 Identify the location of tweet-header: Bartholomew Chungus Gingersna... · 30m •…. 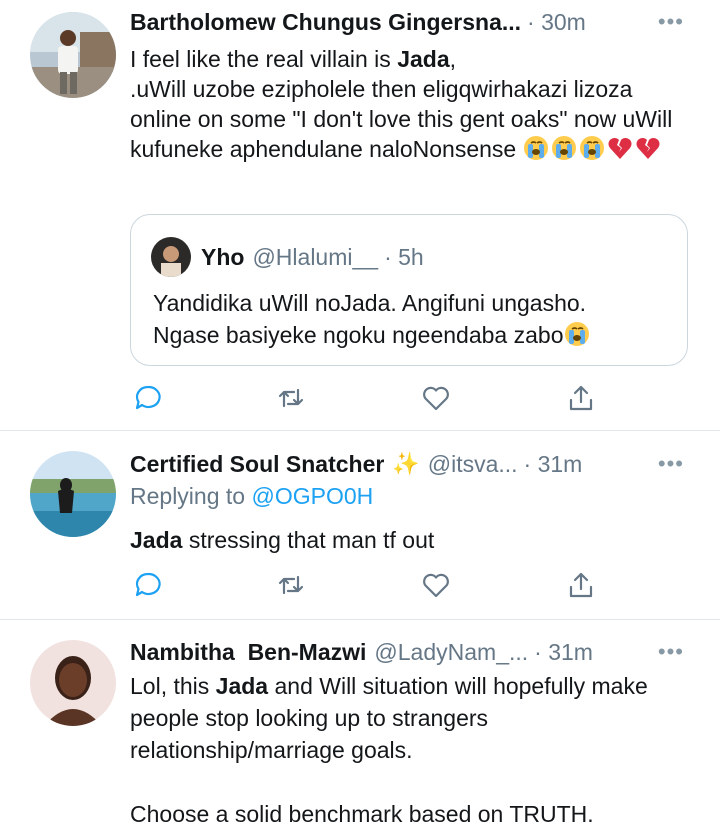
(415, 22).